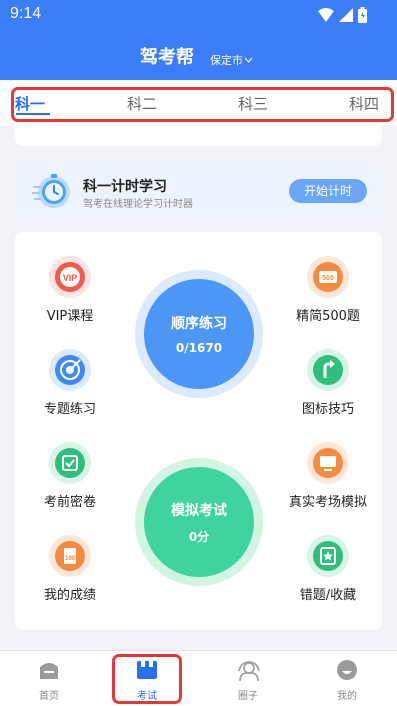 The width and height of the screenshot is (397, 706). What do you see at coordinates (147, 679) in the screenshot?
I see `highlight-outline-nav` at bounding box center [147, 679].